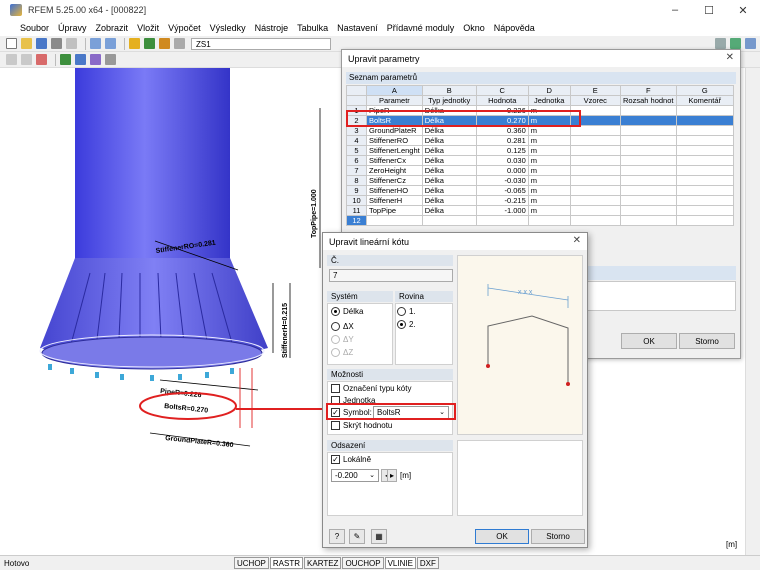 Image resolution: width=760 pixels, height=570 pixels. Describe the element at coordinates (184, 28) in the screenshot. I see `menu-vypocet: Výpočet` at that location.